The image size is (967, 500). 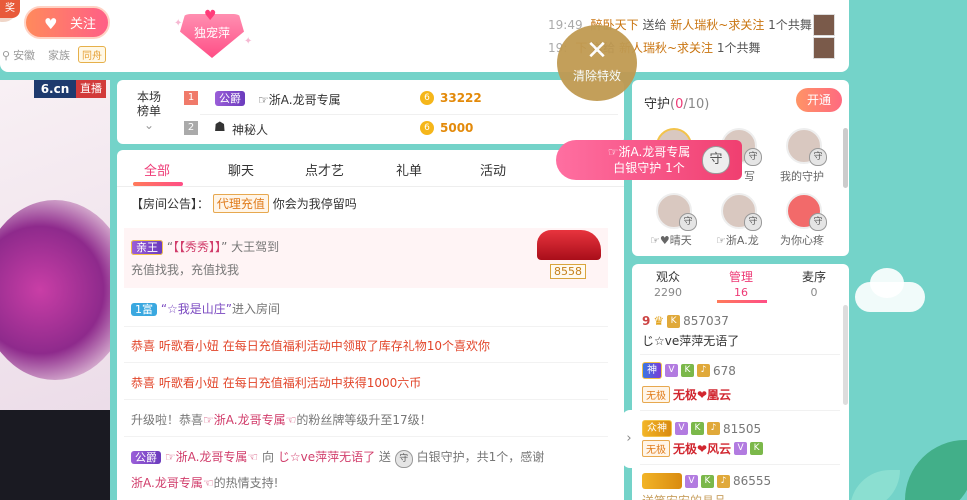 What do you see at coordinates (597, 63) in the screenshot?
I see `clear-effects-button: ✕ 清除特效` at bounding box center [597, 63].